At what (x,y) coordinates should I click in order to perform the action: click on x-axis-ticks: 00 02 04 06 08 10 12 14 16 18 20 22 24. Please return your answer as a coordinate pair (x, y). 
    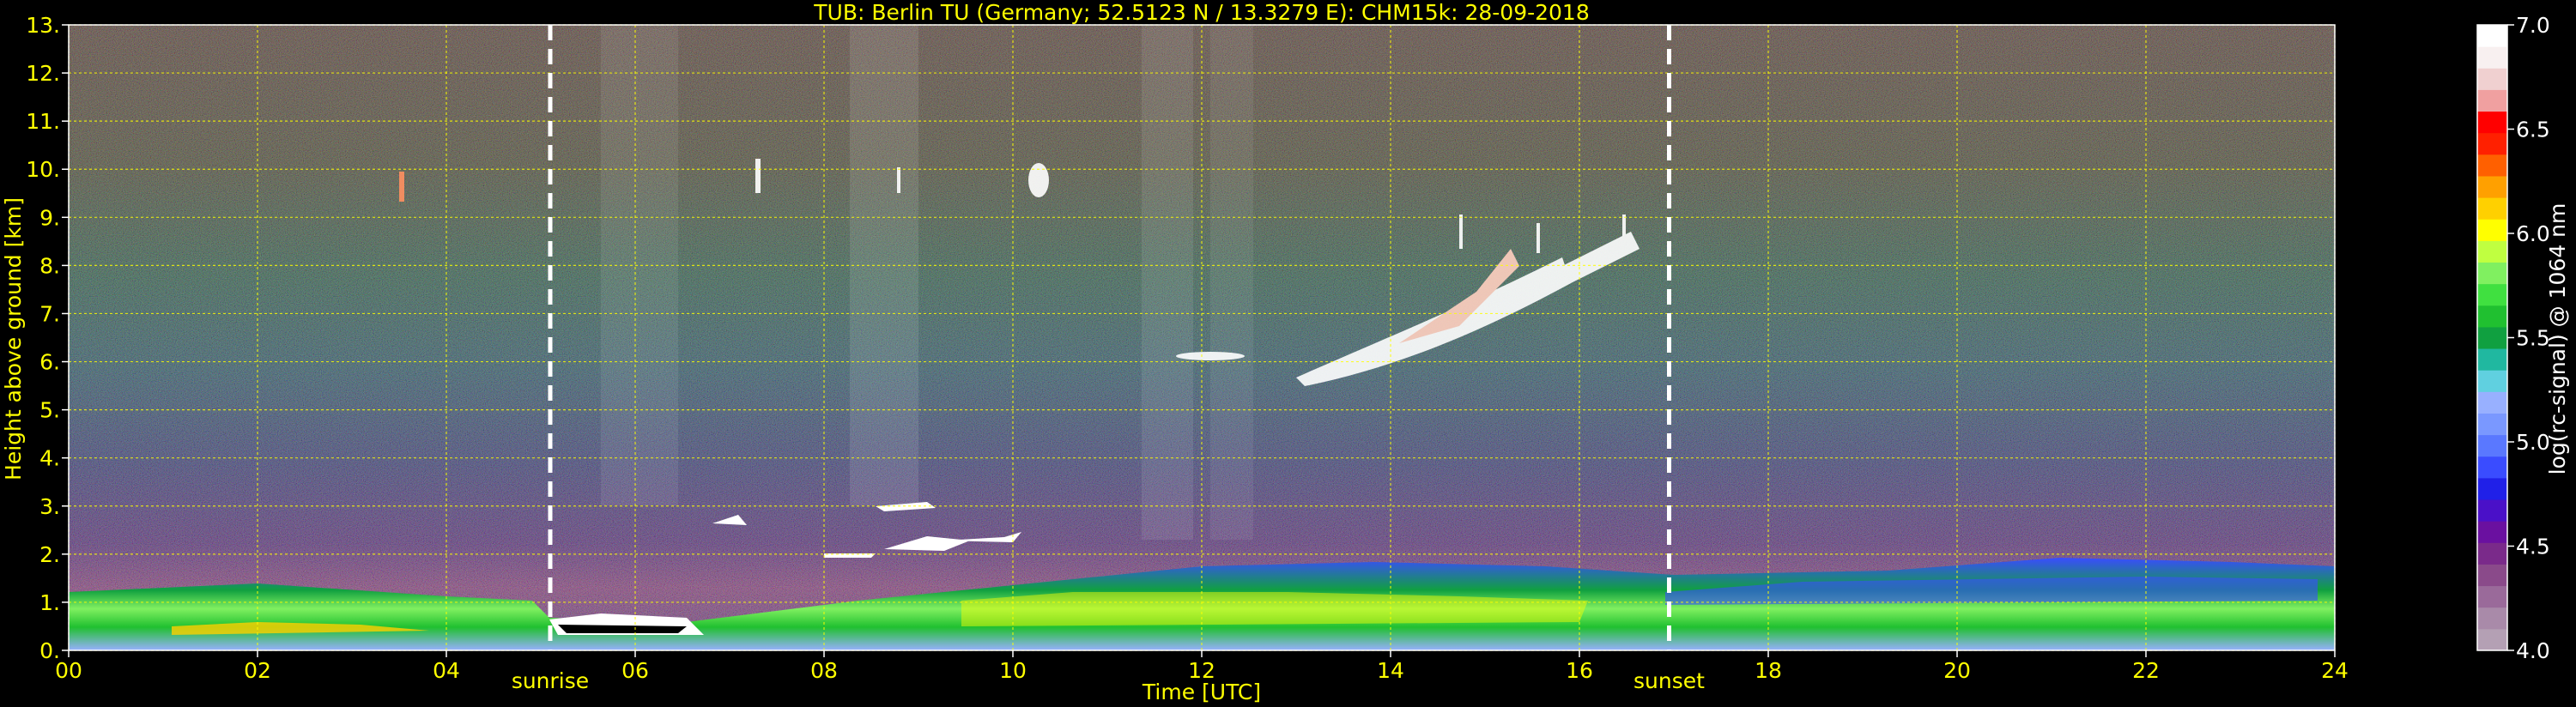
    Looking at the image, I should click on (1202, 666).